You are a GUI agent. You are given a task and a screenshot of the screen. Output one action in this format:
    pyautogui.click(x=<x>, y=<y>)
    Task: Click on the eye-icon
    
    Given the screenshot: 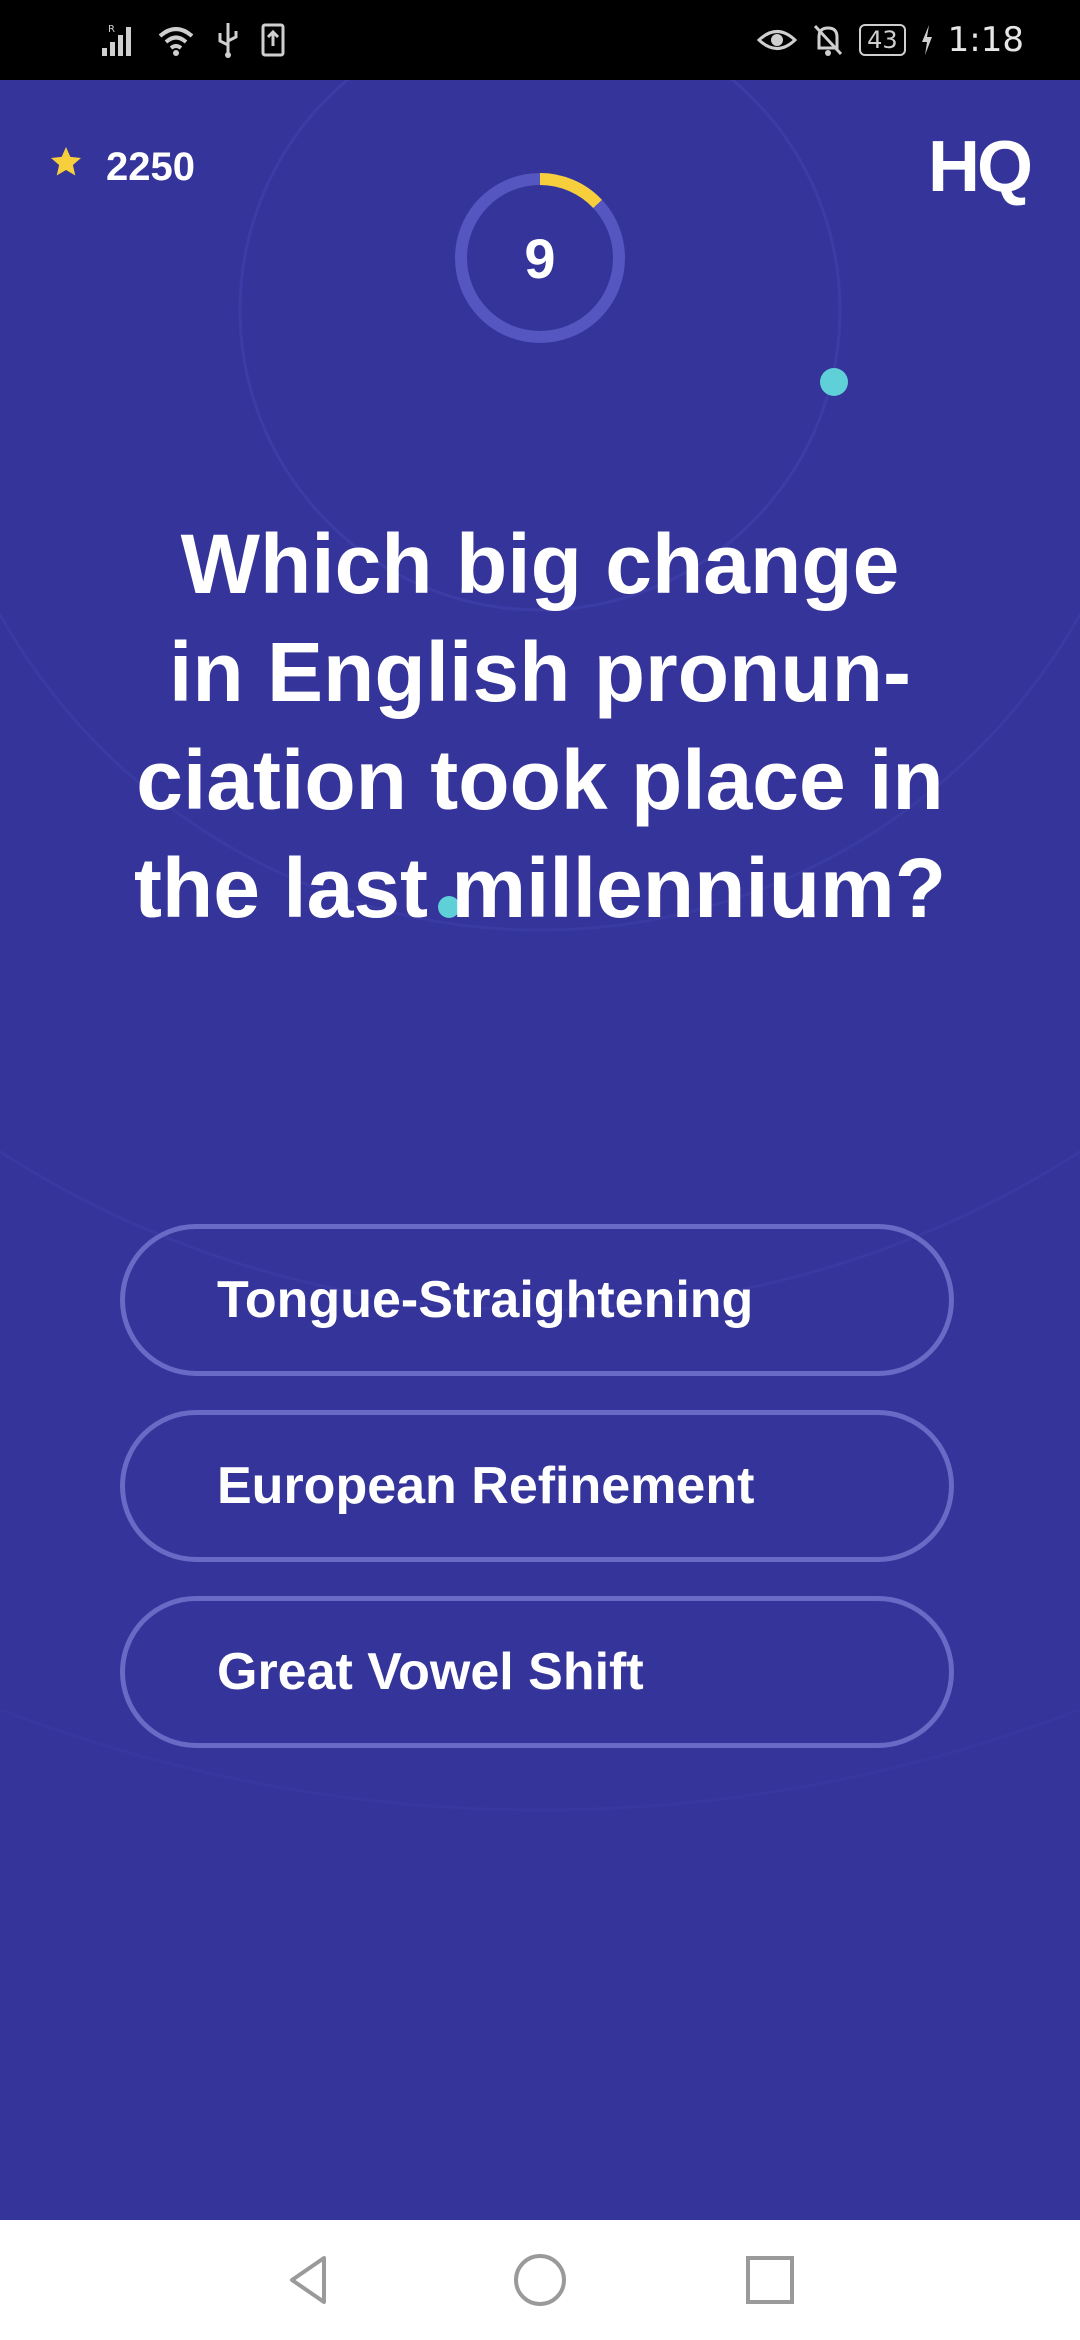 What is the action you would take?
    pyautogui.click(x=777, y=40)
    